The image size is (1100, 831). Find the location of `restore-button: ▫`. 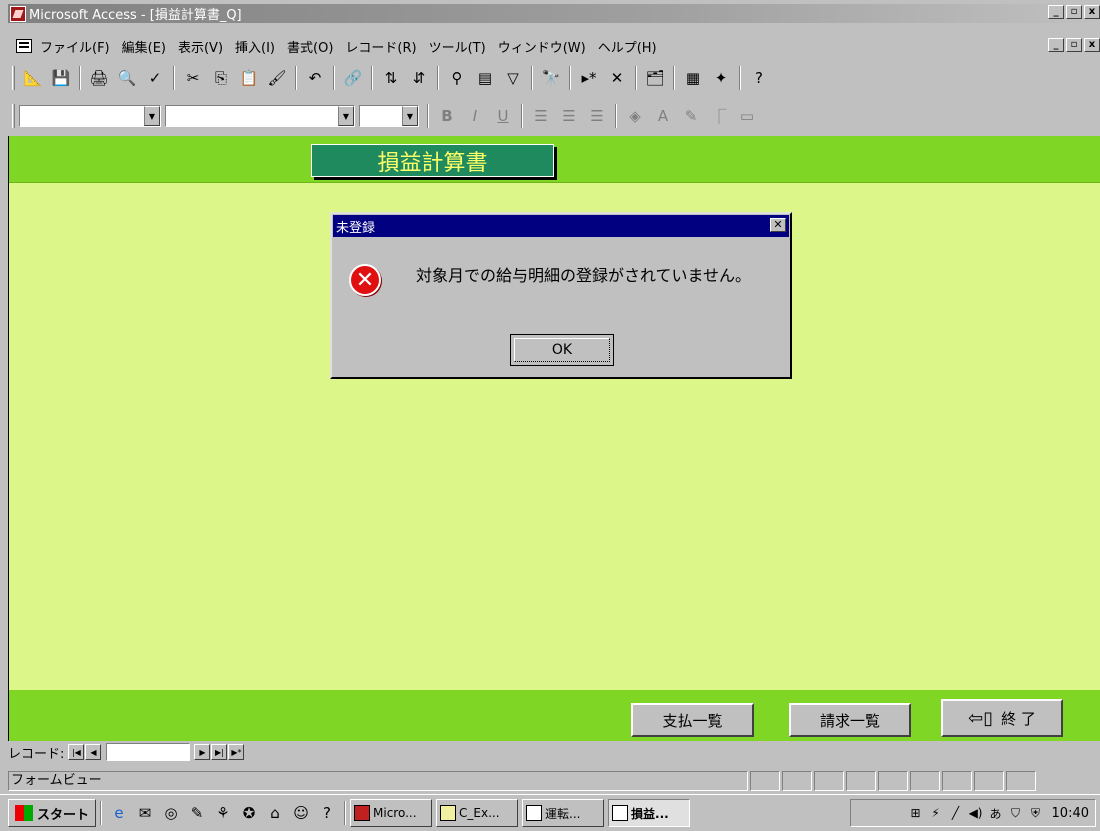

restore-button: ▫ is located at coordinates (1074, 12).